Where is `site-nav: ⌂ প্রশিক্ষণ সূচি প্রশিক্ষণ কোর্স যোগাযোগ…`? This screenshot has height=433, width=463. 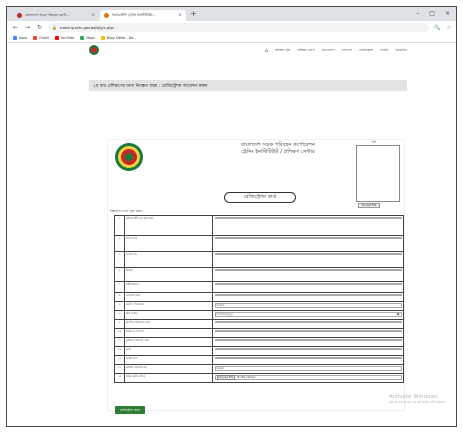
site-nav: ⌂ প্রশিক্ষণ সূচি প্রশিক্ষণ কোর্স যোগাযোগ… is located at coordinates (248, 51).